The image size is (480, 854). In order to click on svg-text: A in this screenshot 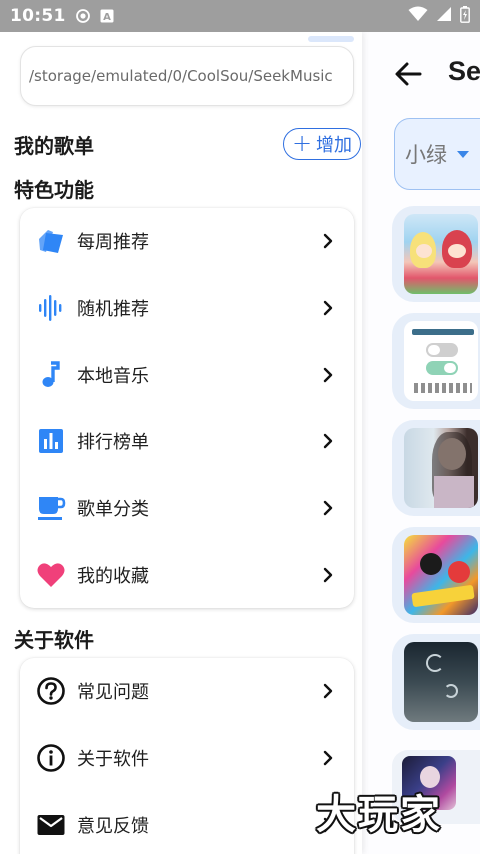, I will do `click(107, 17)`.